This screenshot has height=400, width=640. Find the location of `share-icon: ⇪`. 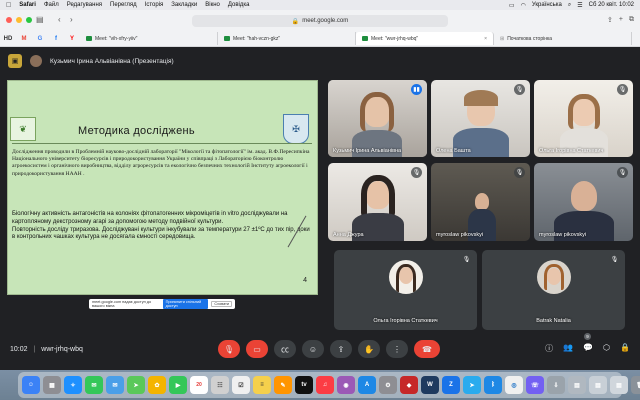

share-icon: ⇪ is located at coordinates (610, 20).